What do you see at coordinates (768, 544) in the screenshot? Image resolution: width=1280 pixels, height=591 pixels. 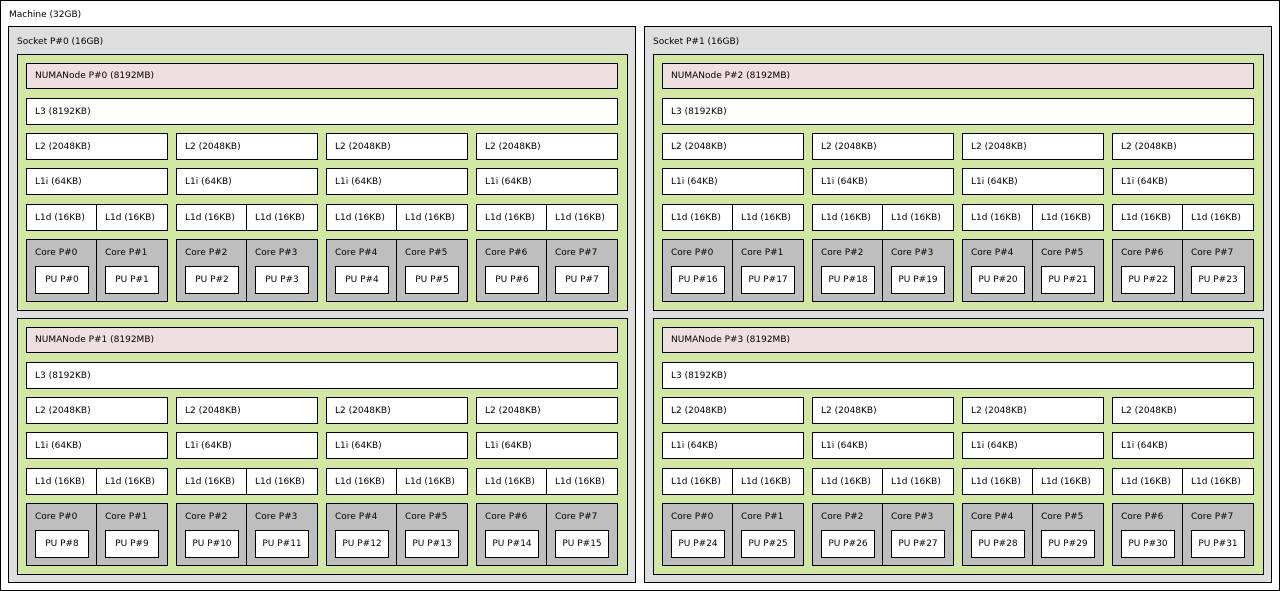 I see `pu-box-label: PU P#25` at bounding box center [768, 544].